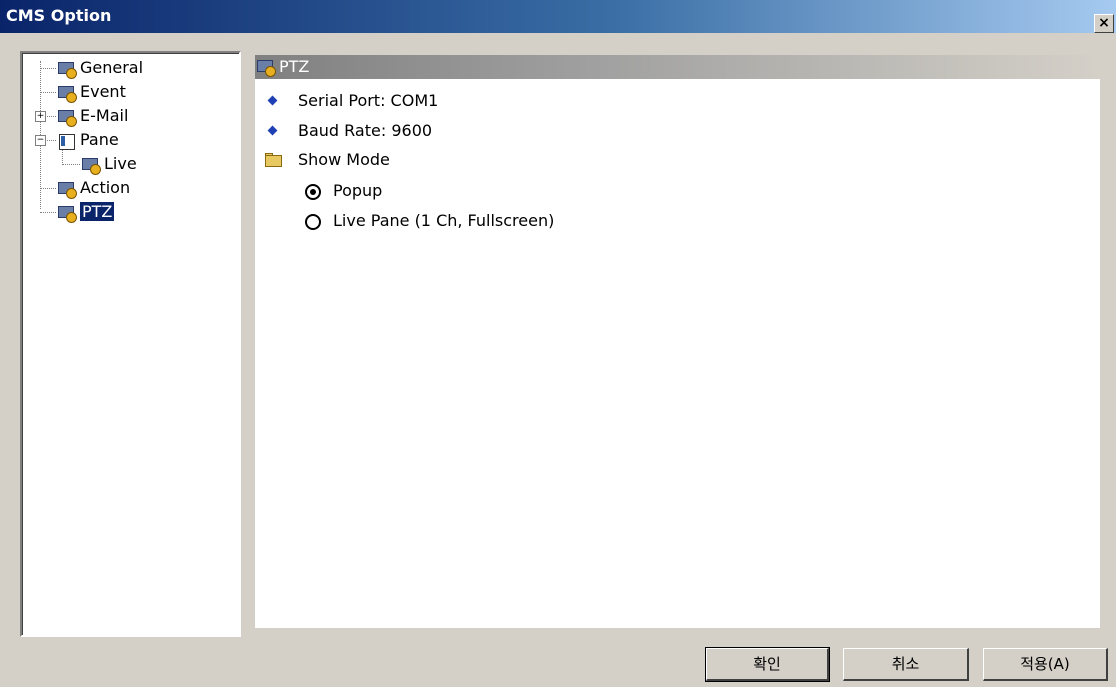 The width and height of the screenshot is (1116, 687). What do you see at coordinates (344, 159) in the screenshot?
I see `show-mode-group: Show Mode` at bounding box center [344, 159].